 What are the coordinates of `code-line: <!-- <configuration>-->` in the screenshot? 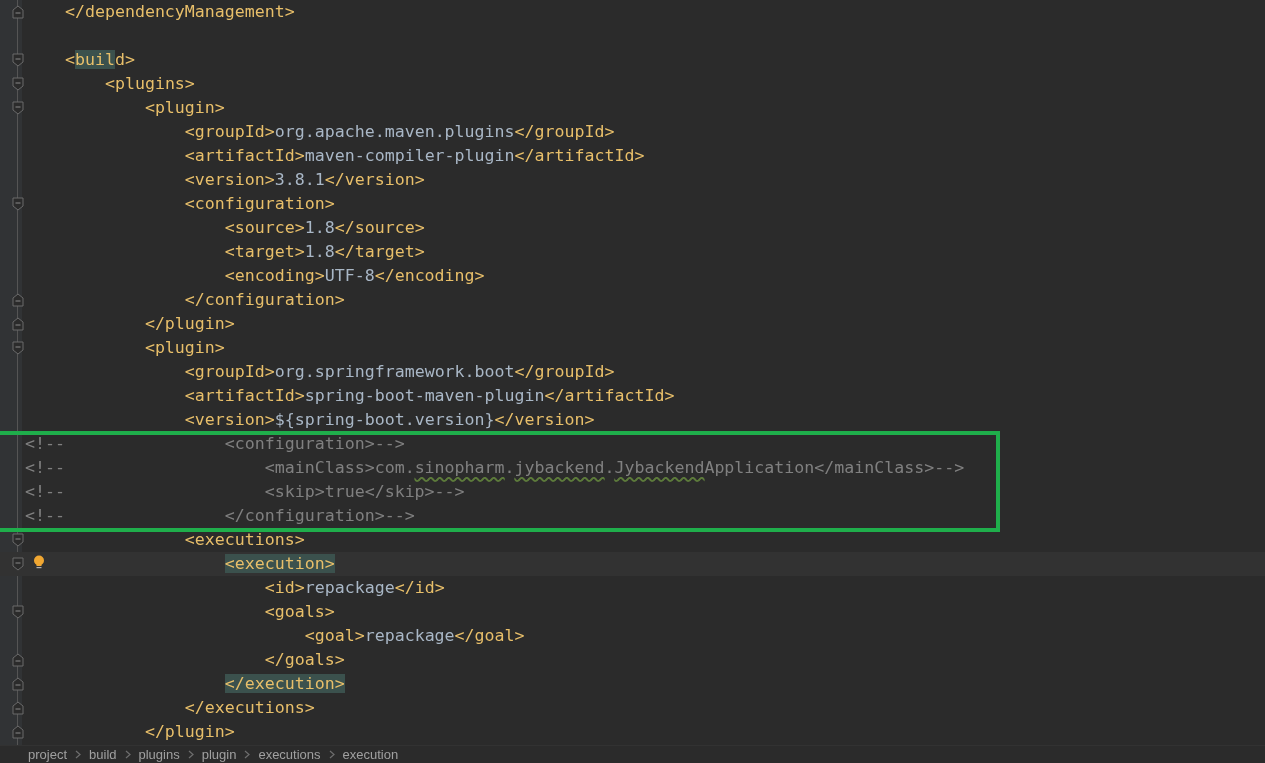 It's located at (215, 444).